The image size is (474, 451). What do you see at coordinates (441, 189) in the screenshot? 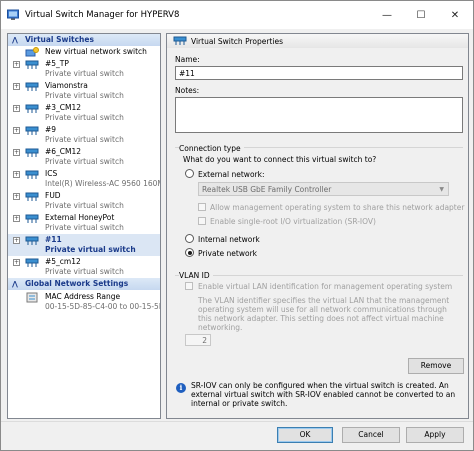
I see `chevron-down-icon: ▼` at bounding box center [441, 189].